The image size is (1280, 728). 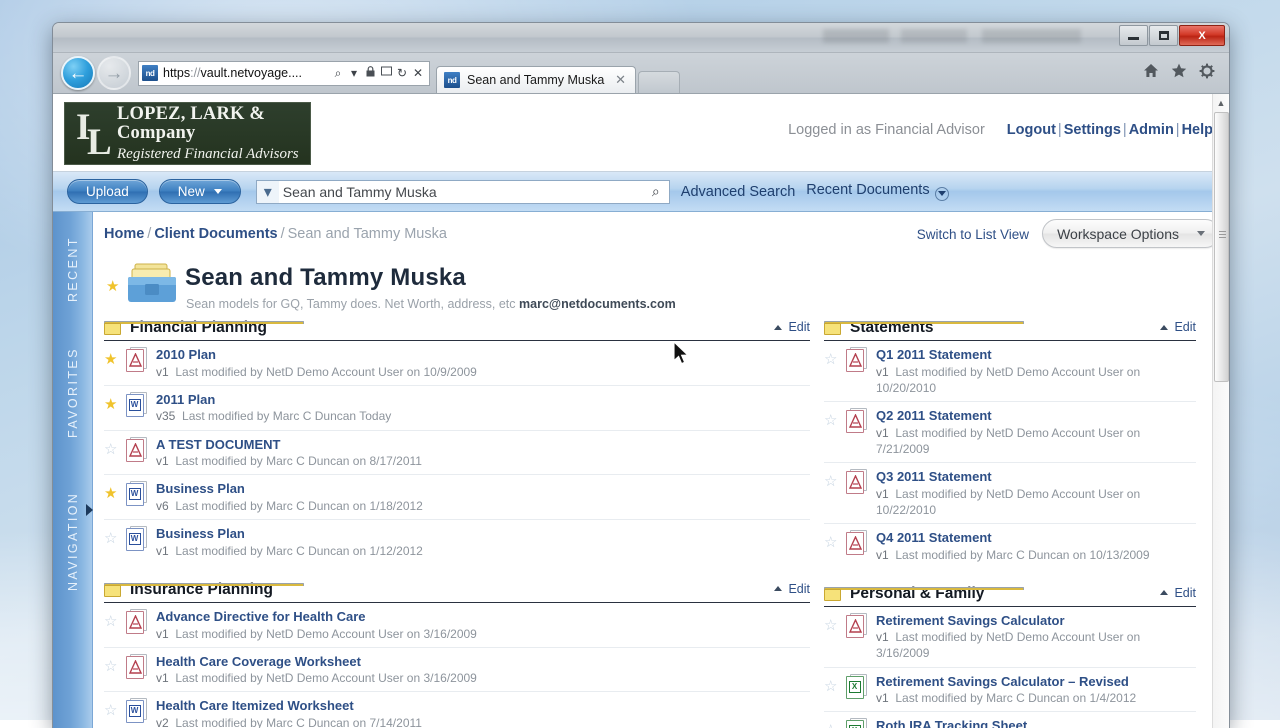 I want to click on document-name-link: Retirement Savings Calculator, so click(x=1036, y=621).